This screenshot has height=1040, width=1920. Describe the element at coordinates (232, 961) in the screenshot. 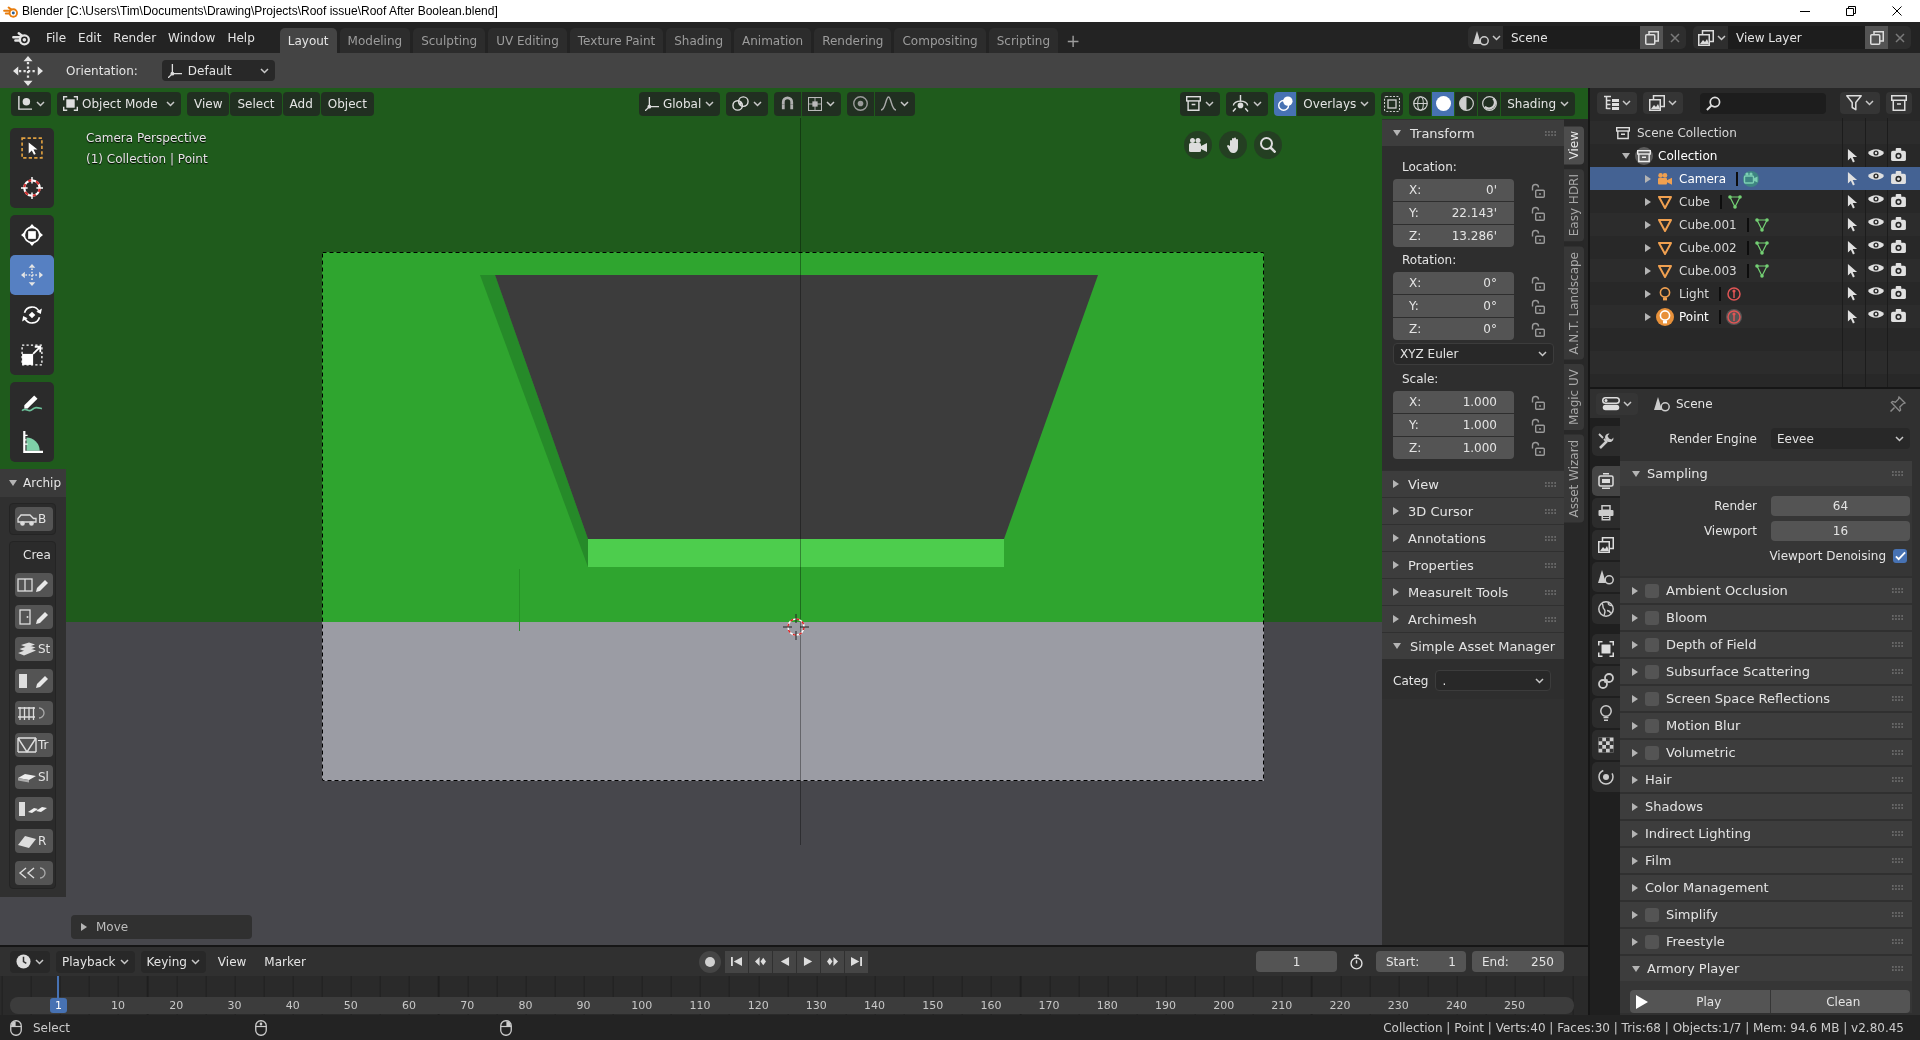

I see `menu-item: View` at that location.